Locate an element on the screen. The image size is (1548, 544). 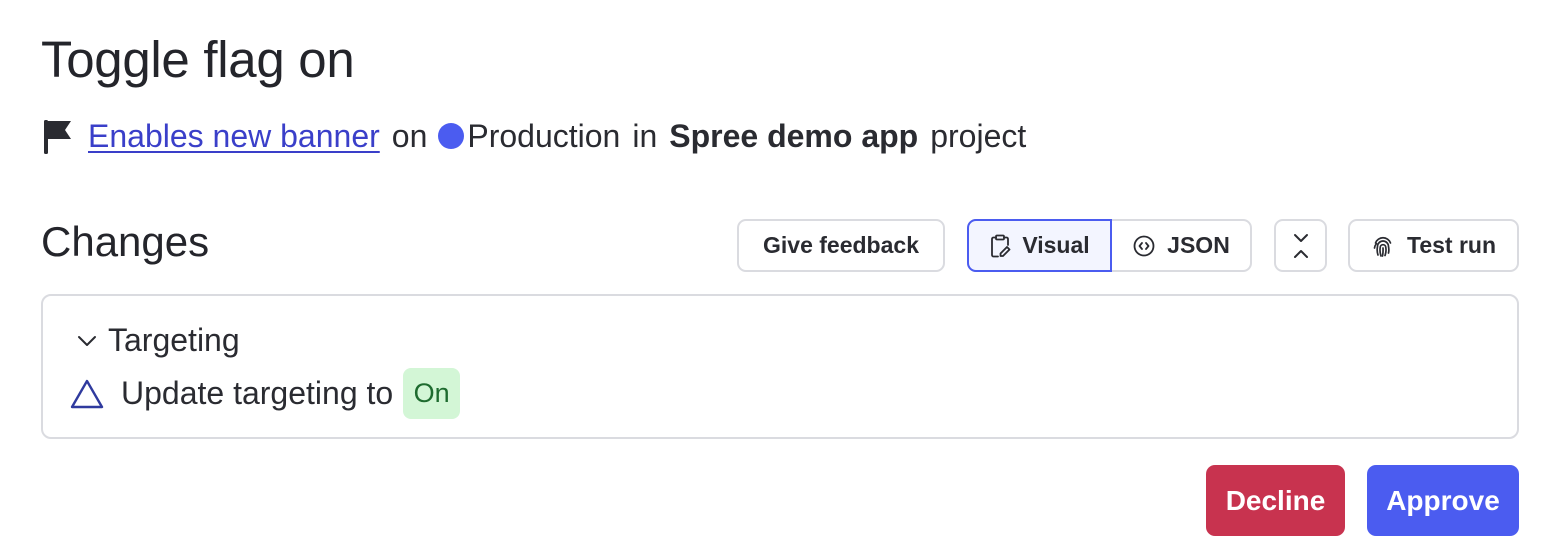
test-run-button: Test run is located at coordinates (1433, 245).